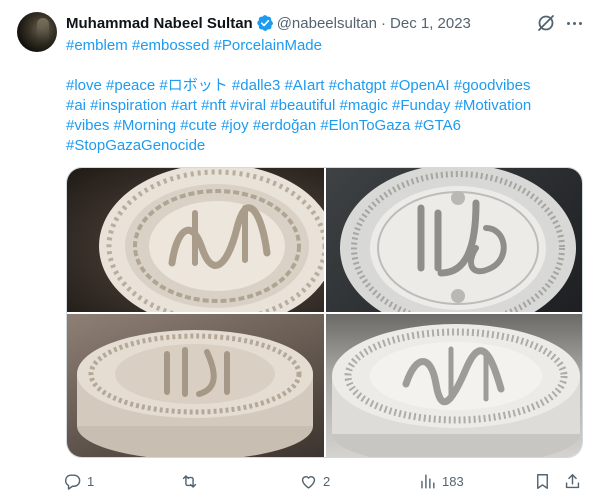 The width and height of the screenshot is (599, 503). I want to click on tweet-date: Dec 1, 2023, so click(430, 23).